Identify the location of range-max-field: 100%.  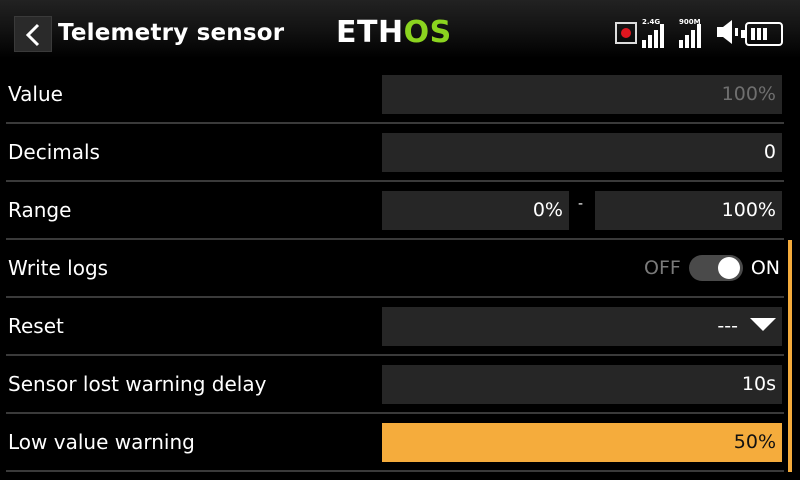
(688, 210).